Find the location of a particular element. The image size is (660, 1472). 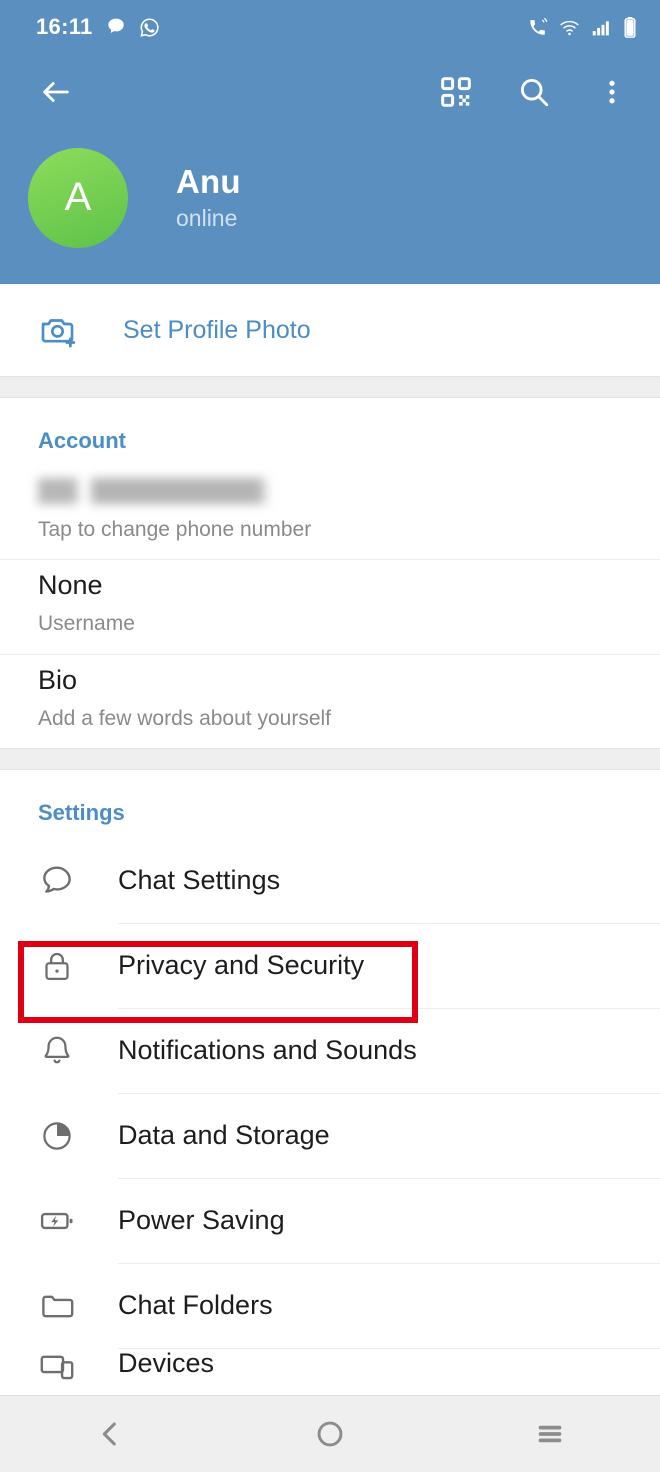

bio-value: Bio is located at coordinates (58, 679).